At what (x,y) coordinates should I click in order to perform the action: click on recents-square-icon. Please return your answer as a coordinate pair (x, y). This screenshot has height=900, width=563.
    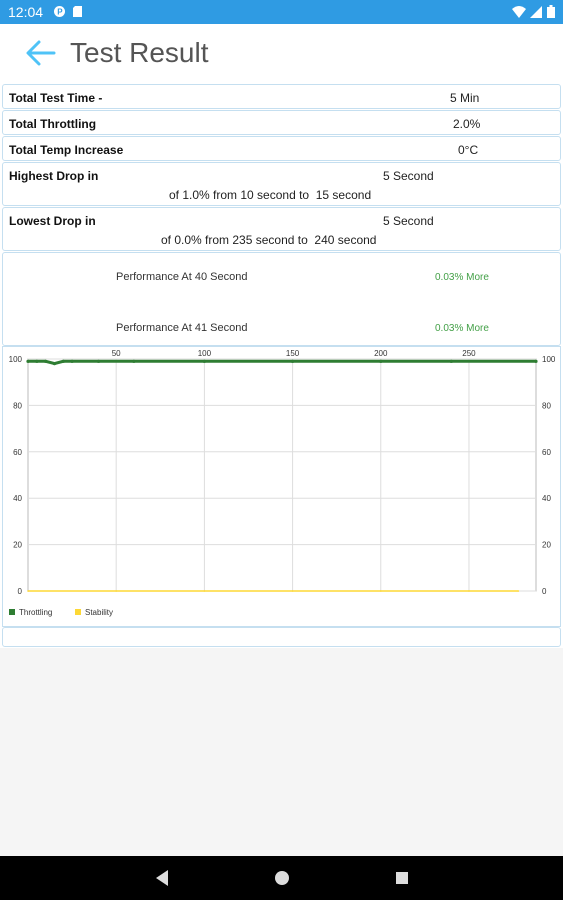
    Looking at the image, I should click on (402, 878).